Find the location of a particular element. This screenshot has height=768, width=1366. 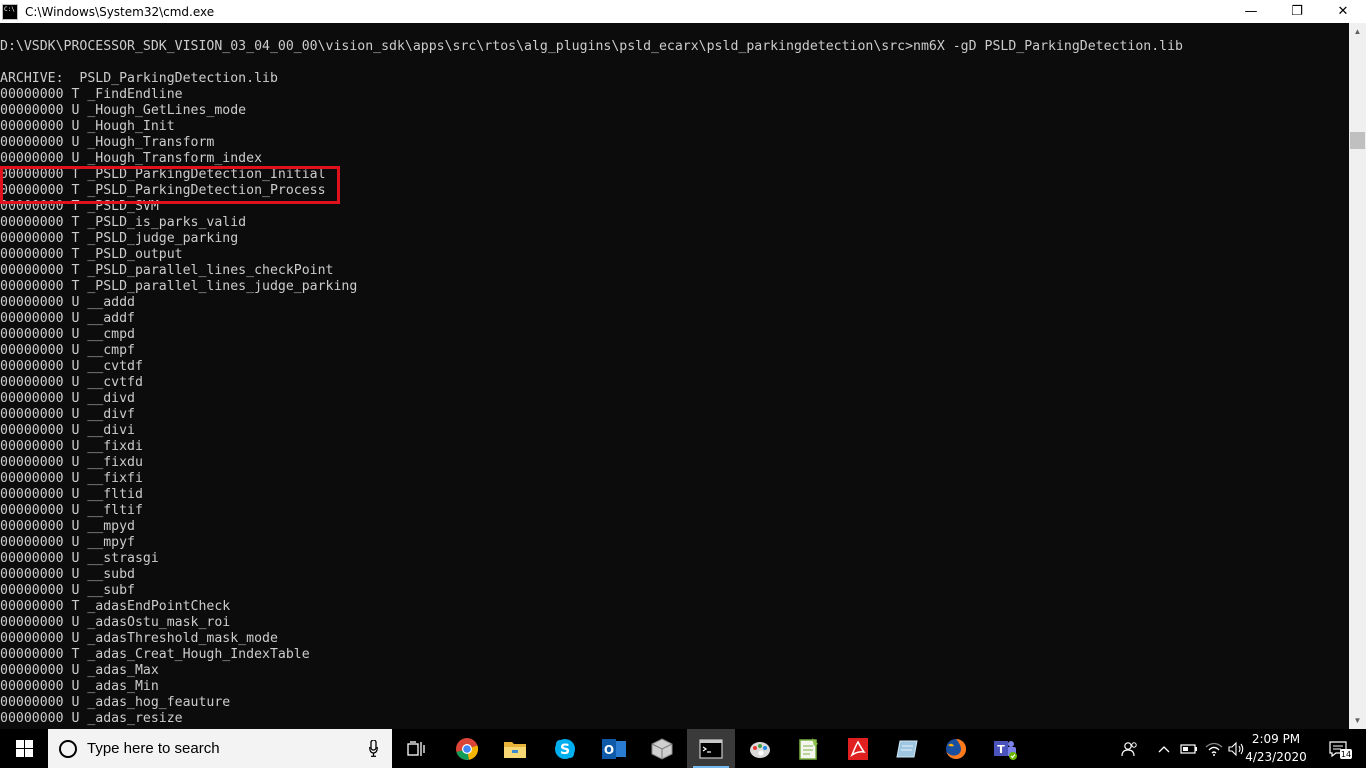

windows-logo-icon is located at coordinates (24, 748).